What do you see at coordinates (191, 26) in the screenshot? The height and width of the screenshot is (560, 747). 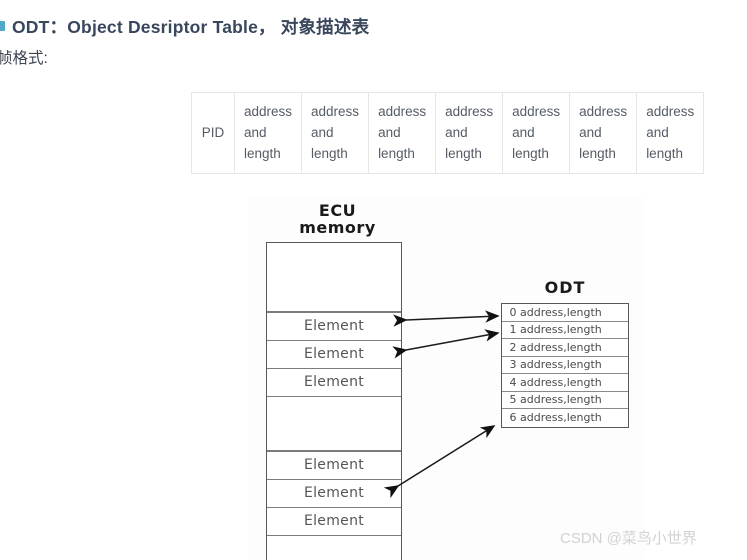 I see `heading-title: ODT：Object Desriptor Table， 对象描述表` at bounding box center [191, 26].